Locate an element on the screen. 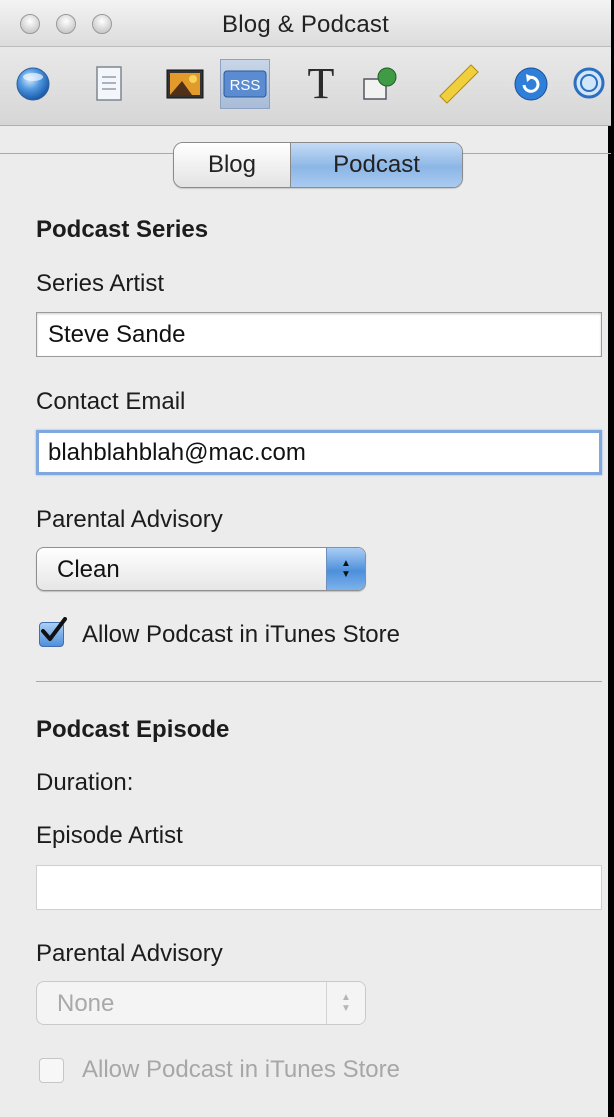  refresh-icon is located at coordinates (531, 84).